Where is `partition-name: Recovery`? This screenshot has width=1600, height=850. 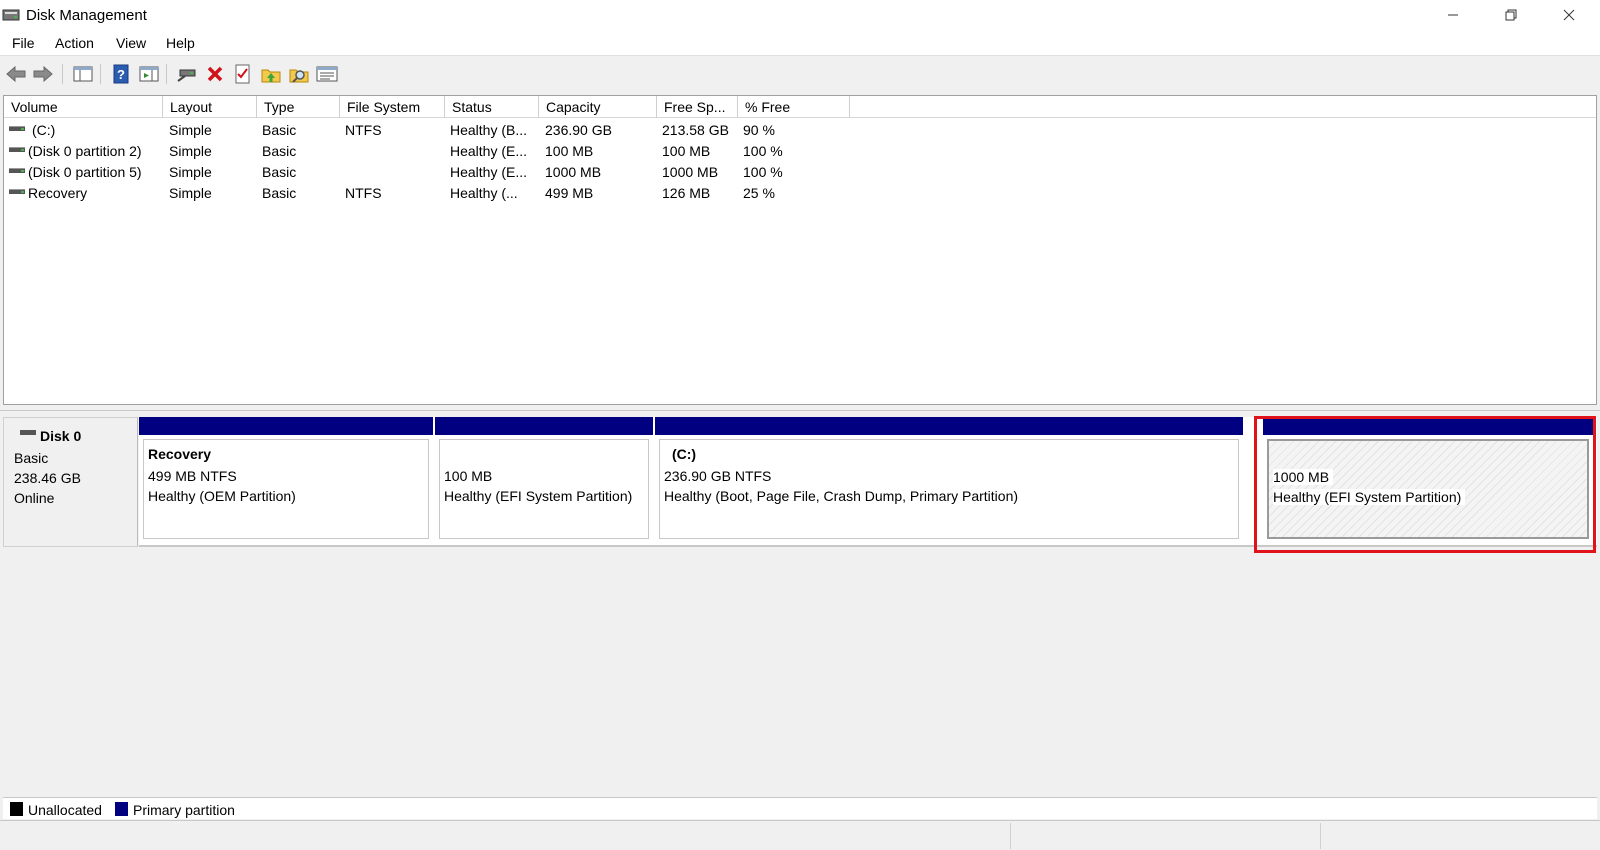 partition-name: Recovery is located at coordinates (180, 454).